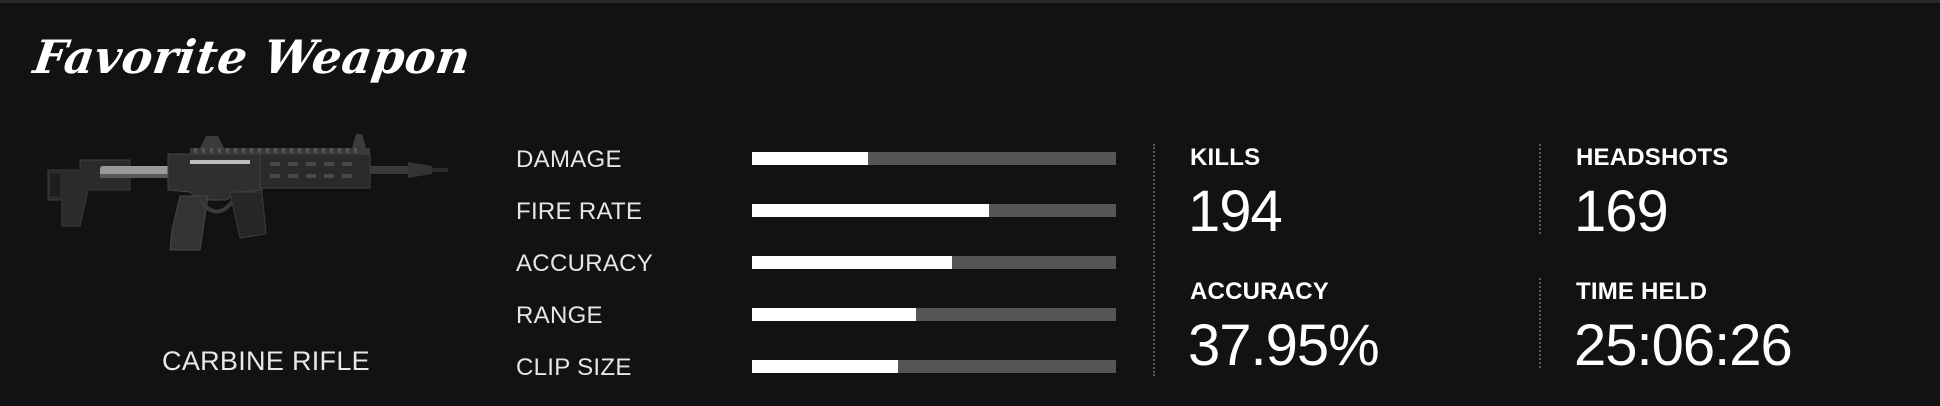 The width and height of the screenshot is (1940, 406). Describe the element at coordinates (252, 57) in the screenshot. I see `panel-title: Favorite Weapon` at that location.